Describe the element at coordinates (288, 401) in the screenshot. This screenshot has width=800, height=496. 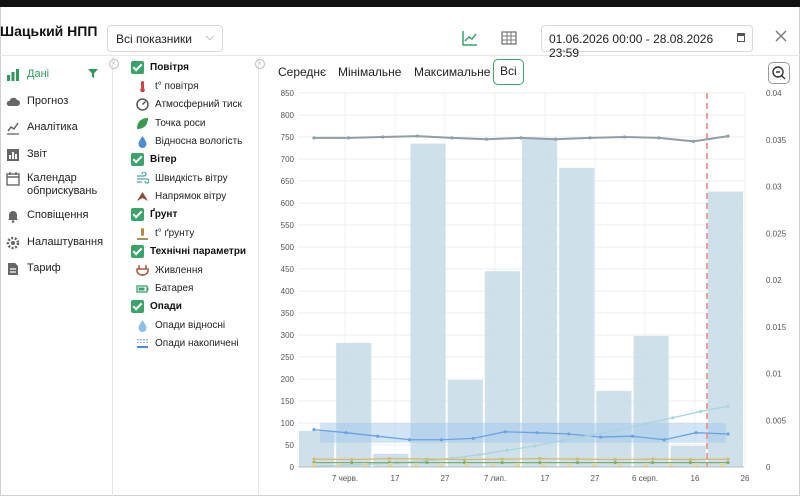
I see `y-left-tick-label: 150` at that location.